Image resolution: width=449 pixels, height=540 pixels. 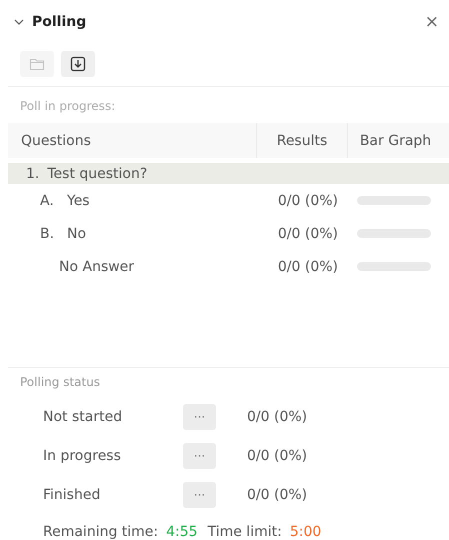 I want to click on status-label: Finished, so click(x=72, y=495).